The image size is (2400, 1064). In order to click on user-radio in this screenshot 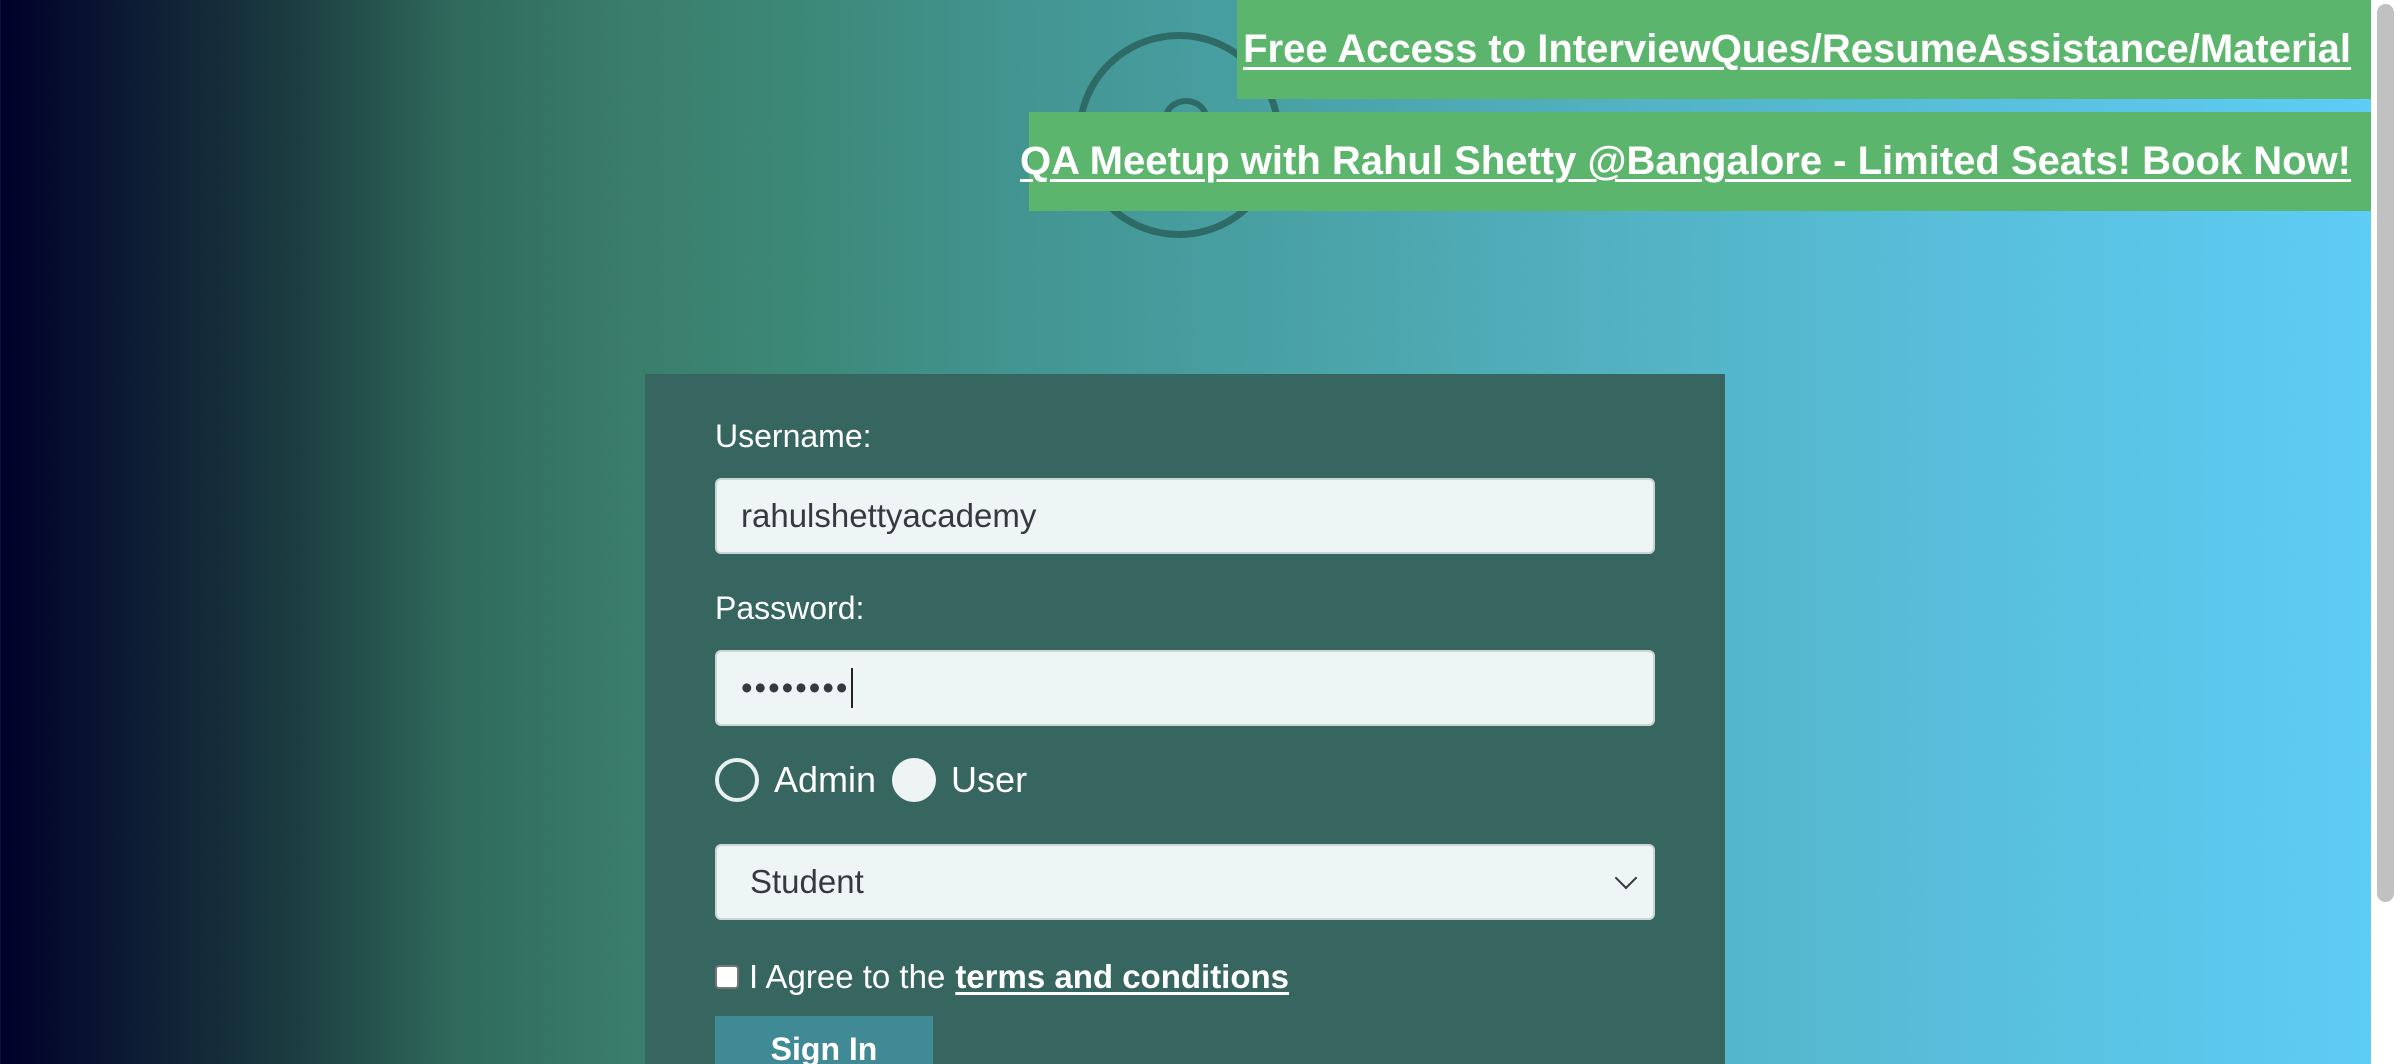, I will do `click(914, 780)`.